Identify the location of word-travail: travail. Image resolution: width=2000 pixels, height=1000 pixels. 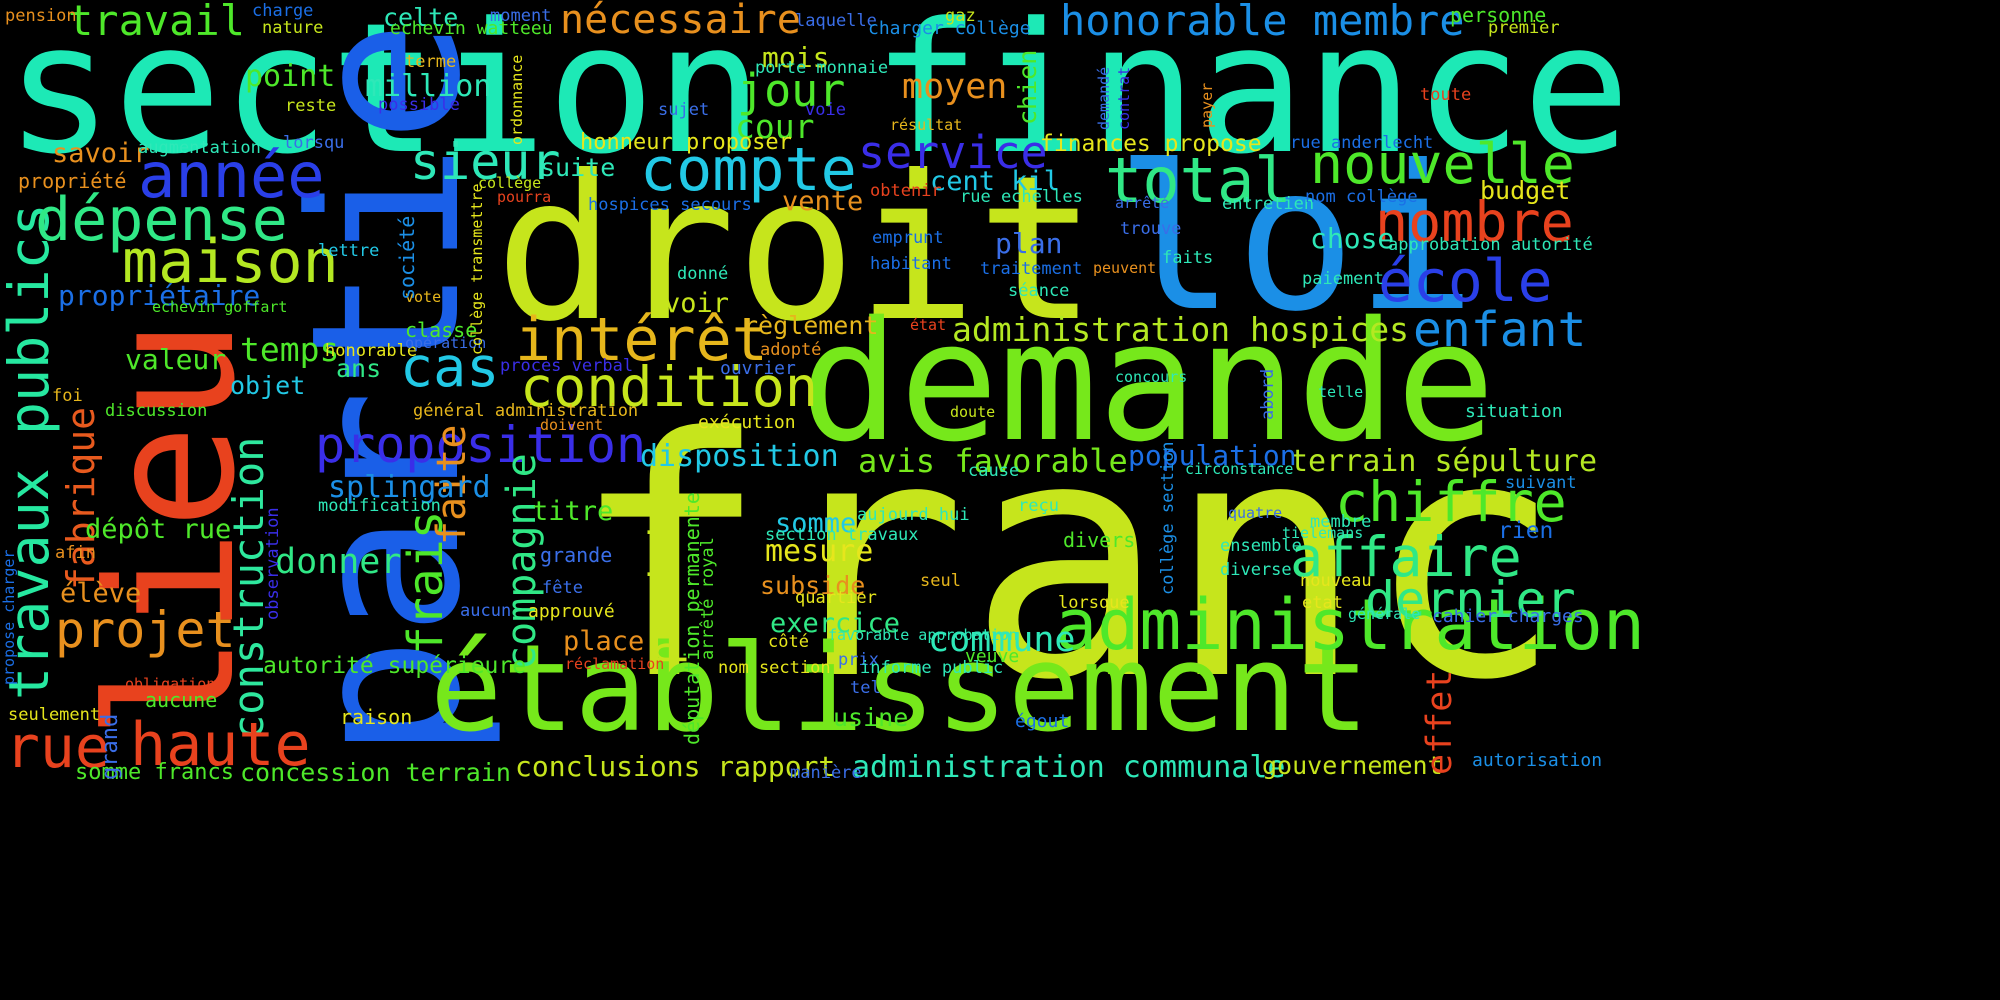
(157, 22).